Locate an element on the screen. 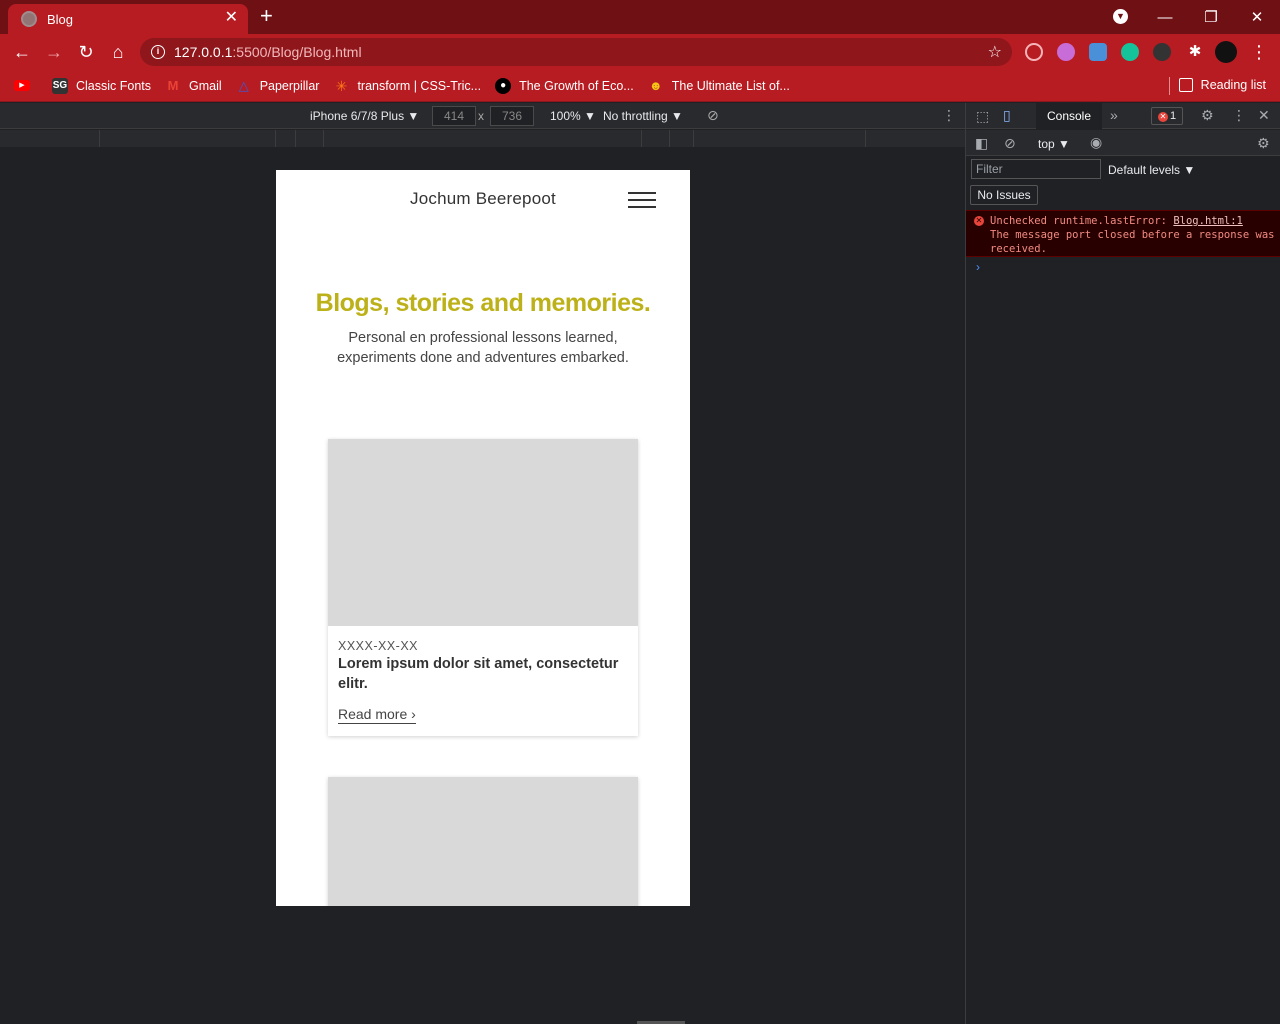 Image resolution: width=1280 pixels, height=1024 pixels. address-bar: i 127.0.0.1:5500/Blog/Blog.html ☆ is located at coordinates (576, 52).